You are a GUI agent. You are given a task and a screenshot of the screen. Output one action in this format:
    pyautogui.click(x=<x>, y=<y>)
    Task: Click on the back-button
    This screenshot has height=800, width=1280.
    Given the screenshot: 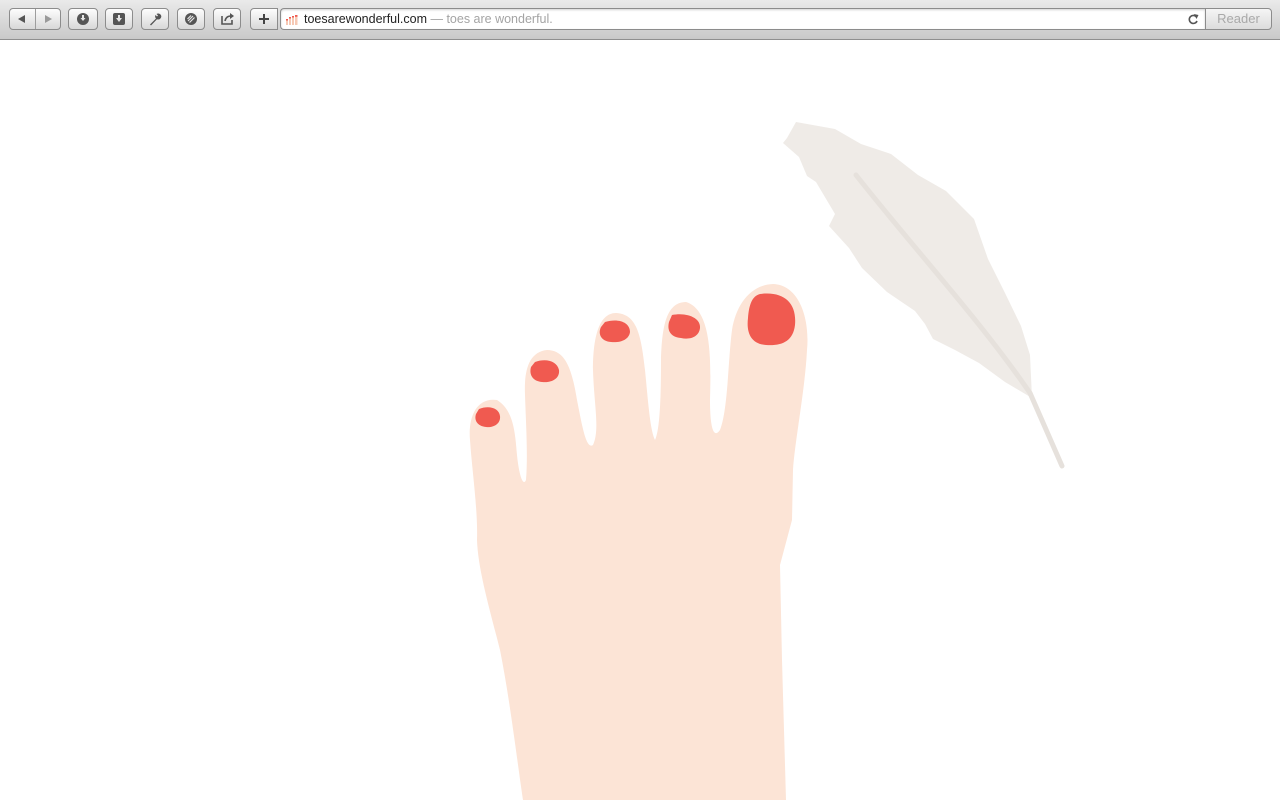 What is the action you would take?
    pyautogui.click(x=22, y=19)
    